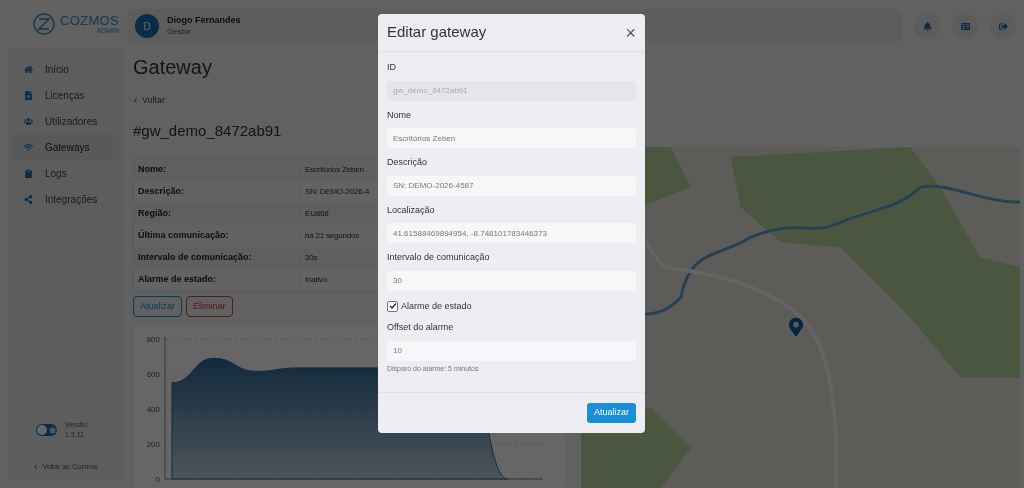  I want to click on detail-label: Descrição:, so click(161, 192).